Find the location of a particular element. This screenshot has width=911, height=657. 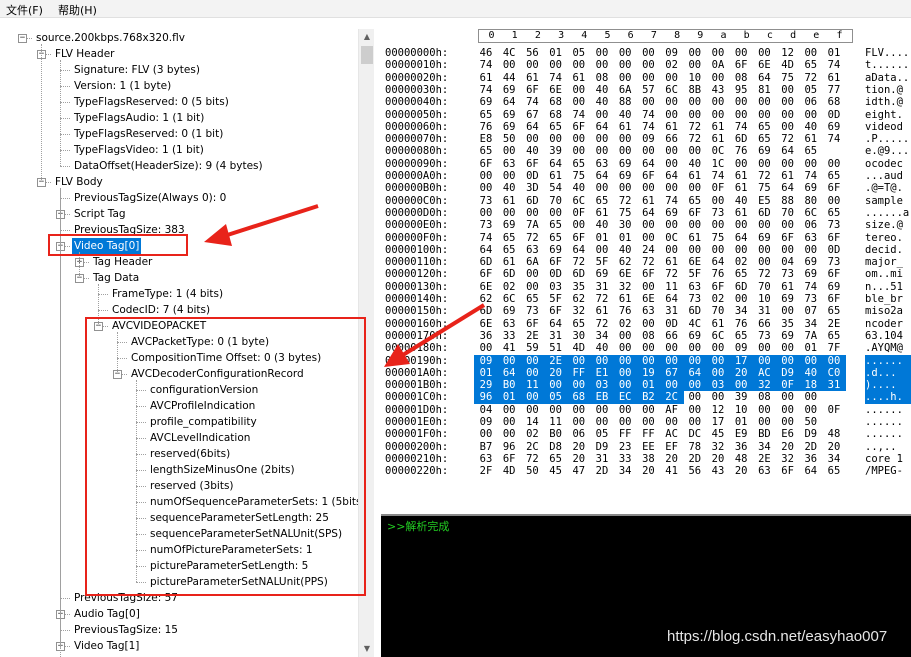

tree-node: TypeFlagsVideo: 1 (1 bit) is located at coordinates (139, 150).